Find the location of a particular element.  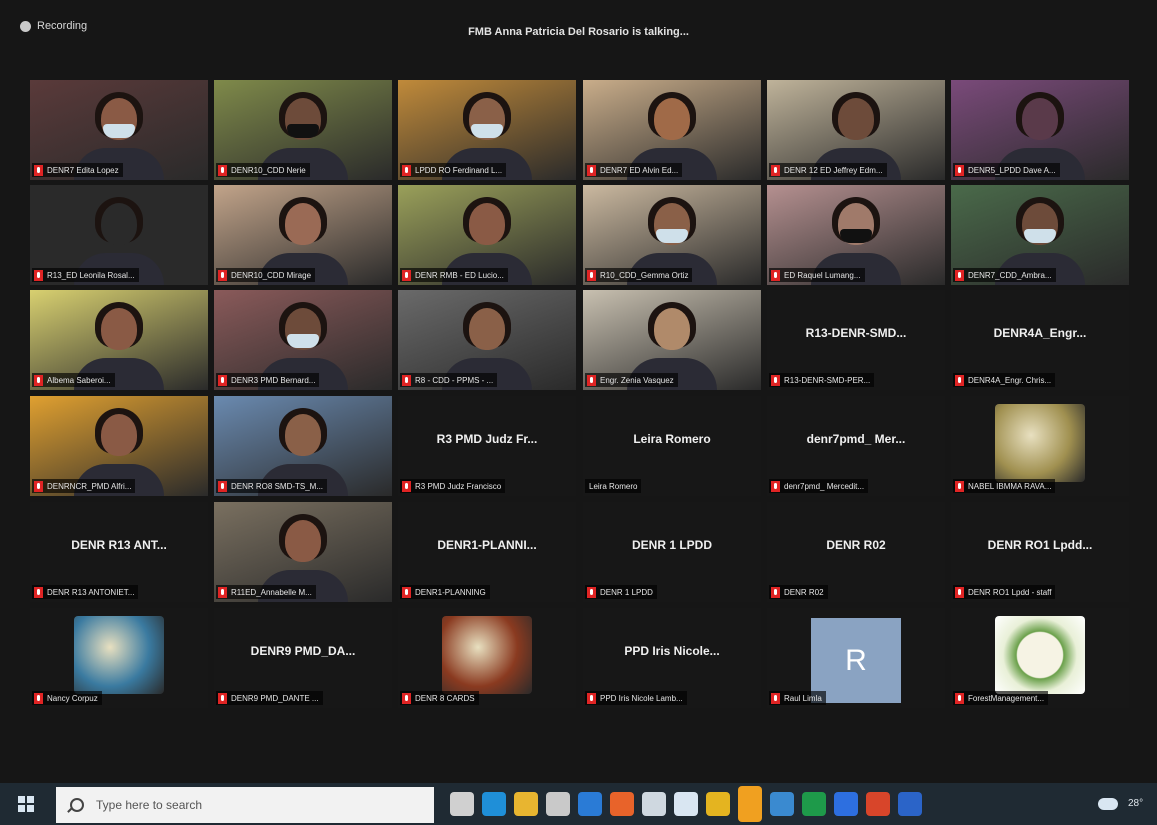

face-mask is located at coordinates (856, 236).